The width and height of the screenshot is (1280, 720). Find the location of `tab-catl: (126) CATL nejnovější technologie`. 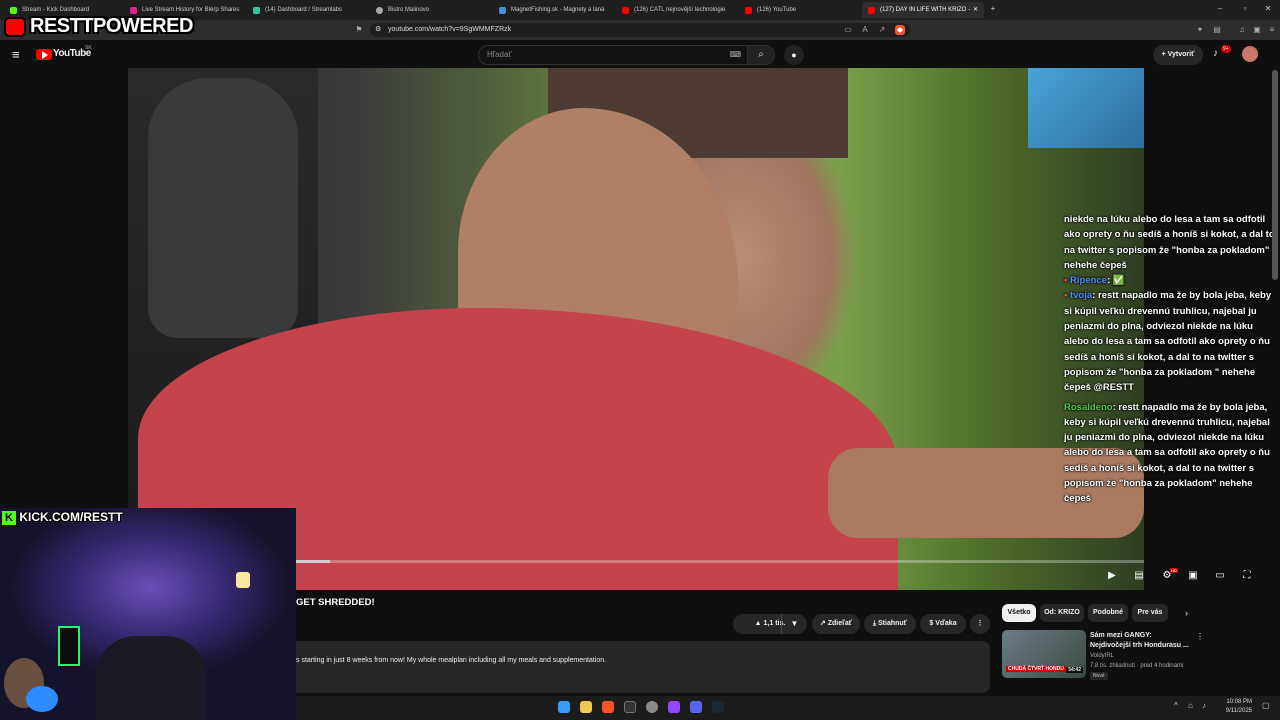

tab-catl: (126) CATL nejnovější technologie is located at coordinates (677, 10).